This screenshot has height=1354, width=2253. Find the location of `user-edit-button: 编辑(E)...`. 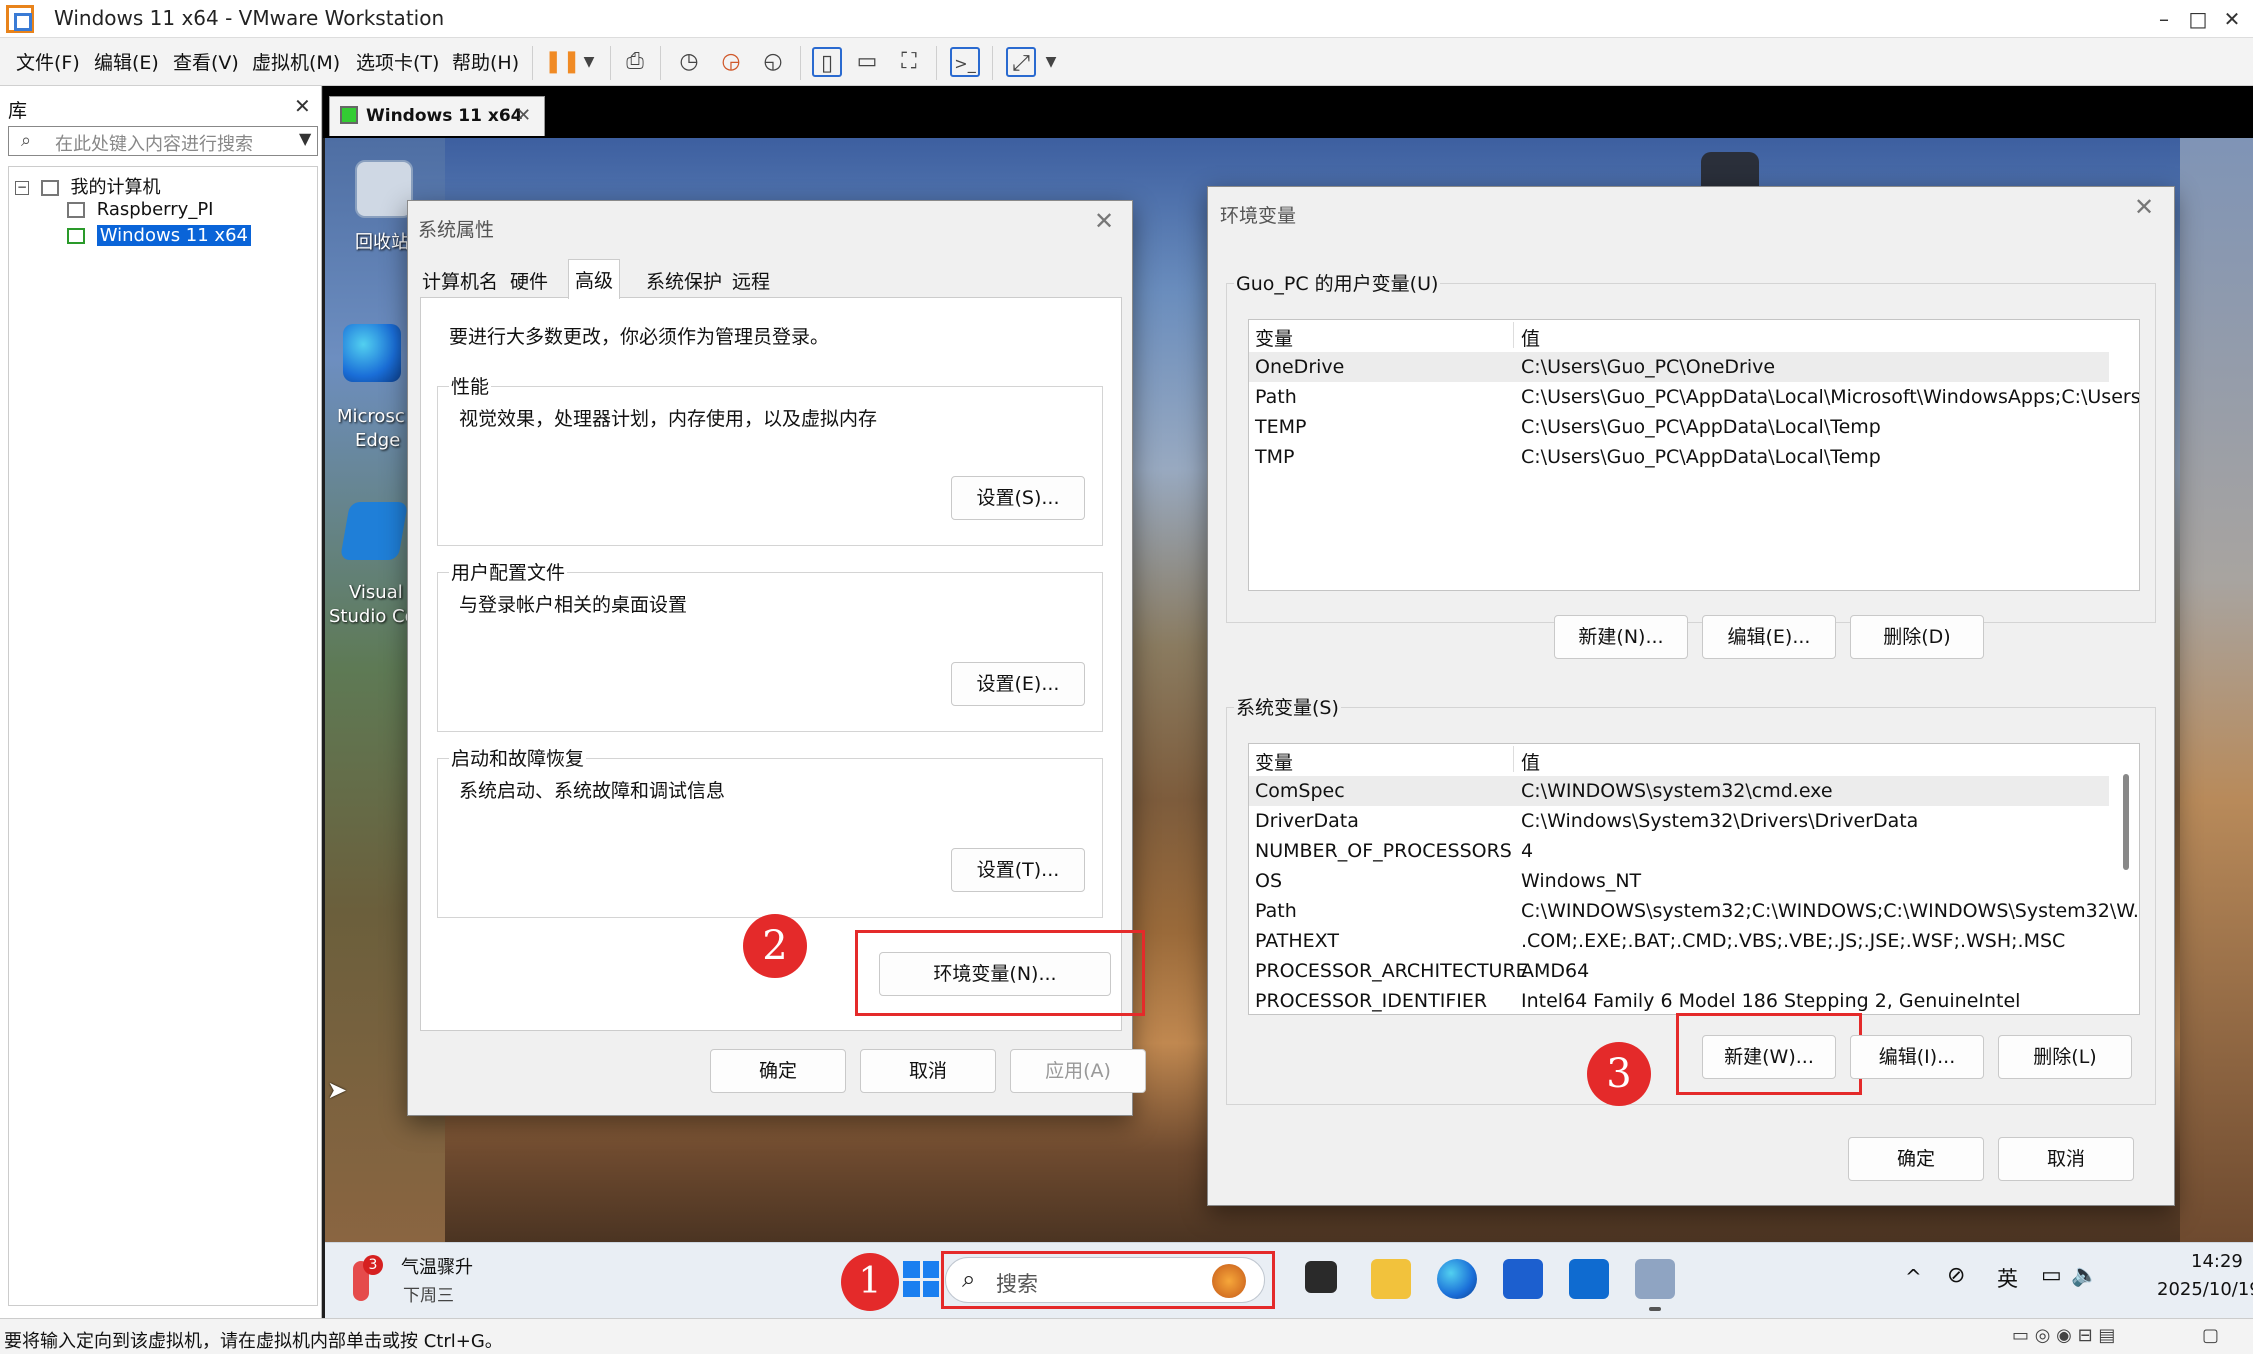

user-edit-button: 编辑(E)... is located at coordinates (1769, 637).